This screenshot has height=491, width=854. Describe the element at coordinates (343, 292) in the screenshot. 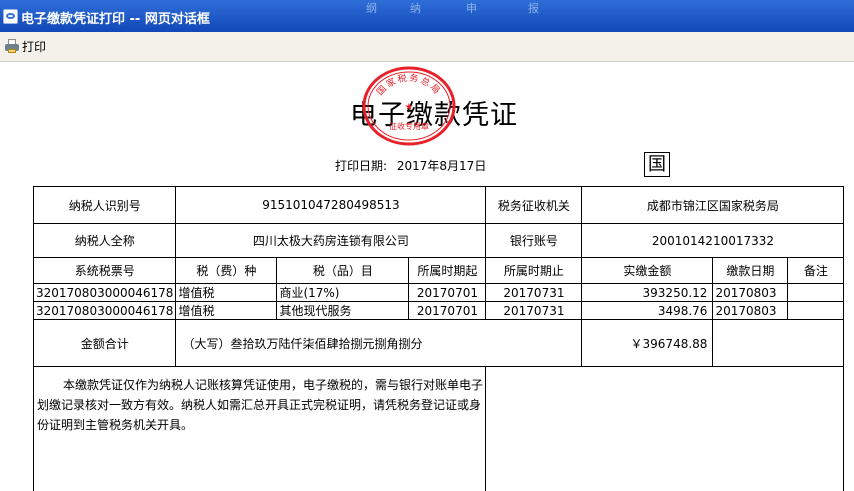

I see `tax-item: 商业(17%)` at that location.